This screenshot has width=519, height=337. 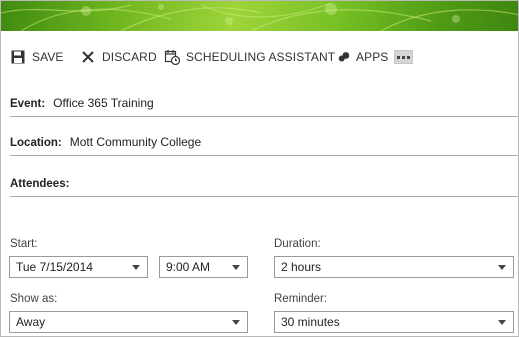 I want to click on show-as-label: Show as:, so click(x=34, y=299).